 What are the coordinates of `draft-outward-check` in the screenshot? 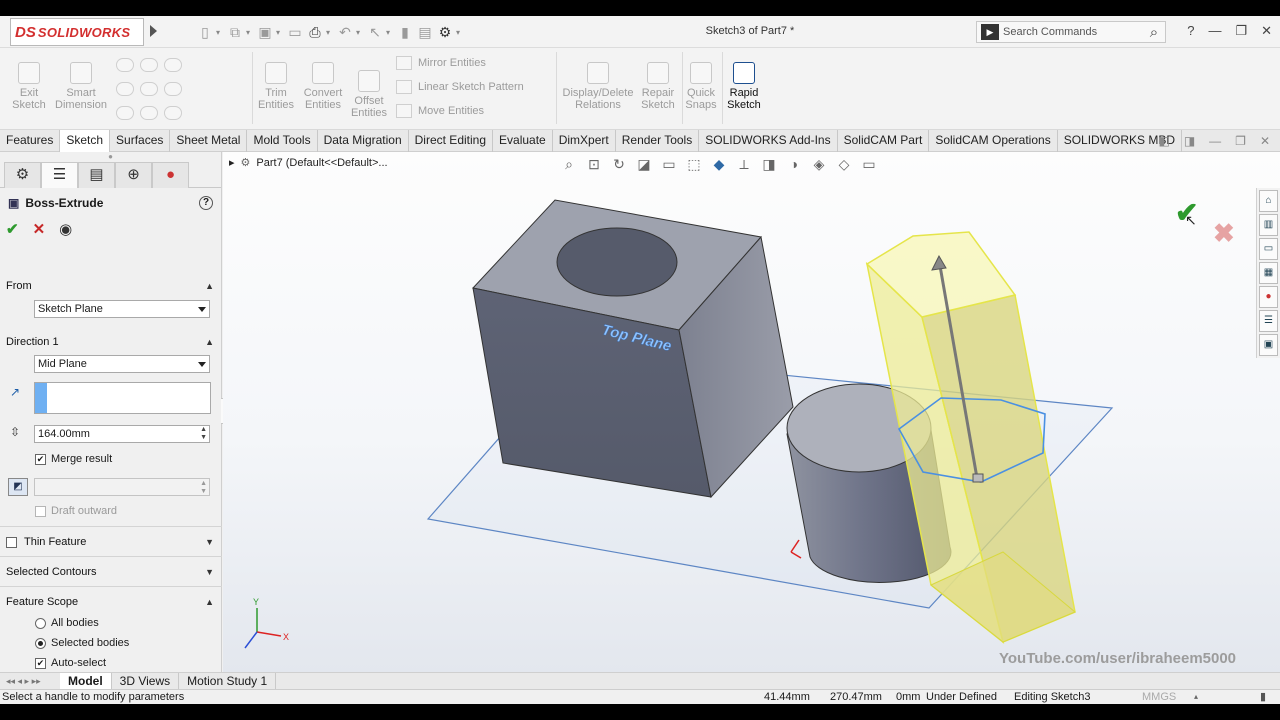 It's located at (40, 511).